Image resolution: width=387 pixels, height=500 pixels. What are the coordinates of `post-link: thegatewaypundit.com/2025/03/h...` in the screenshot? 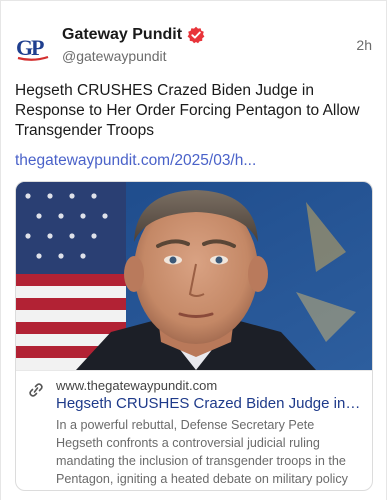 It's located at (135, 161).